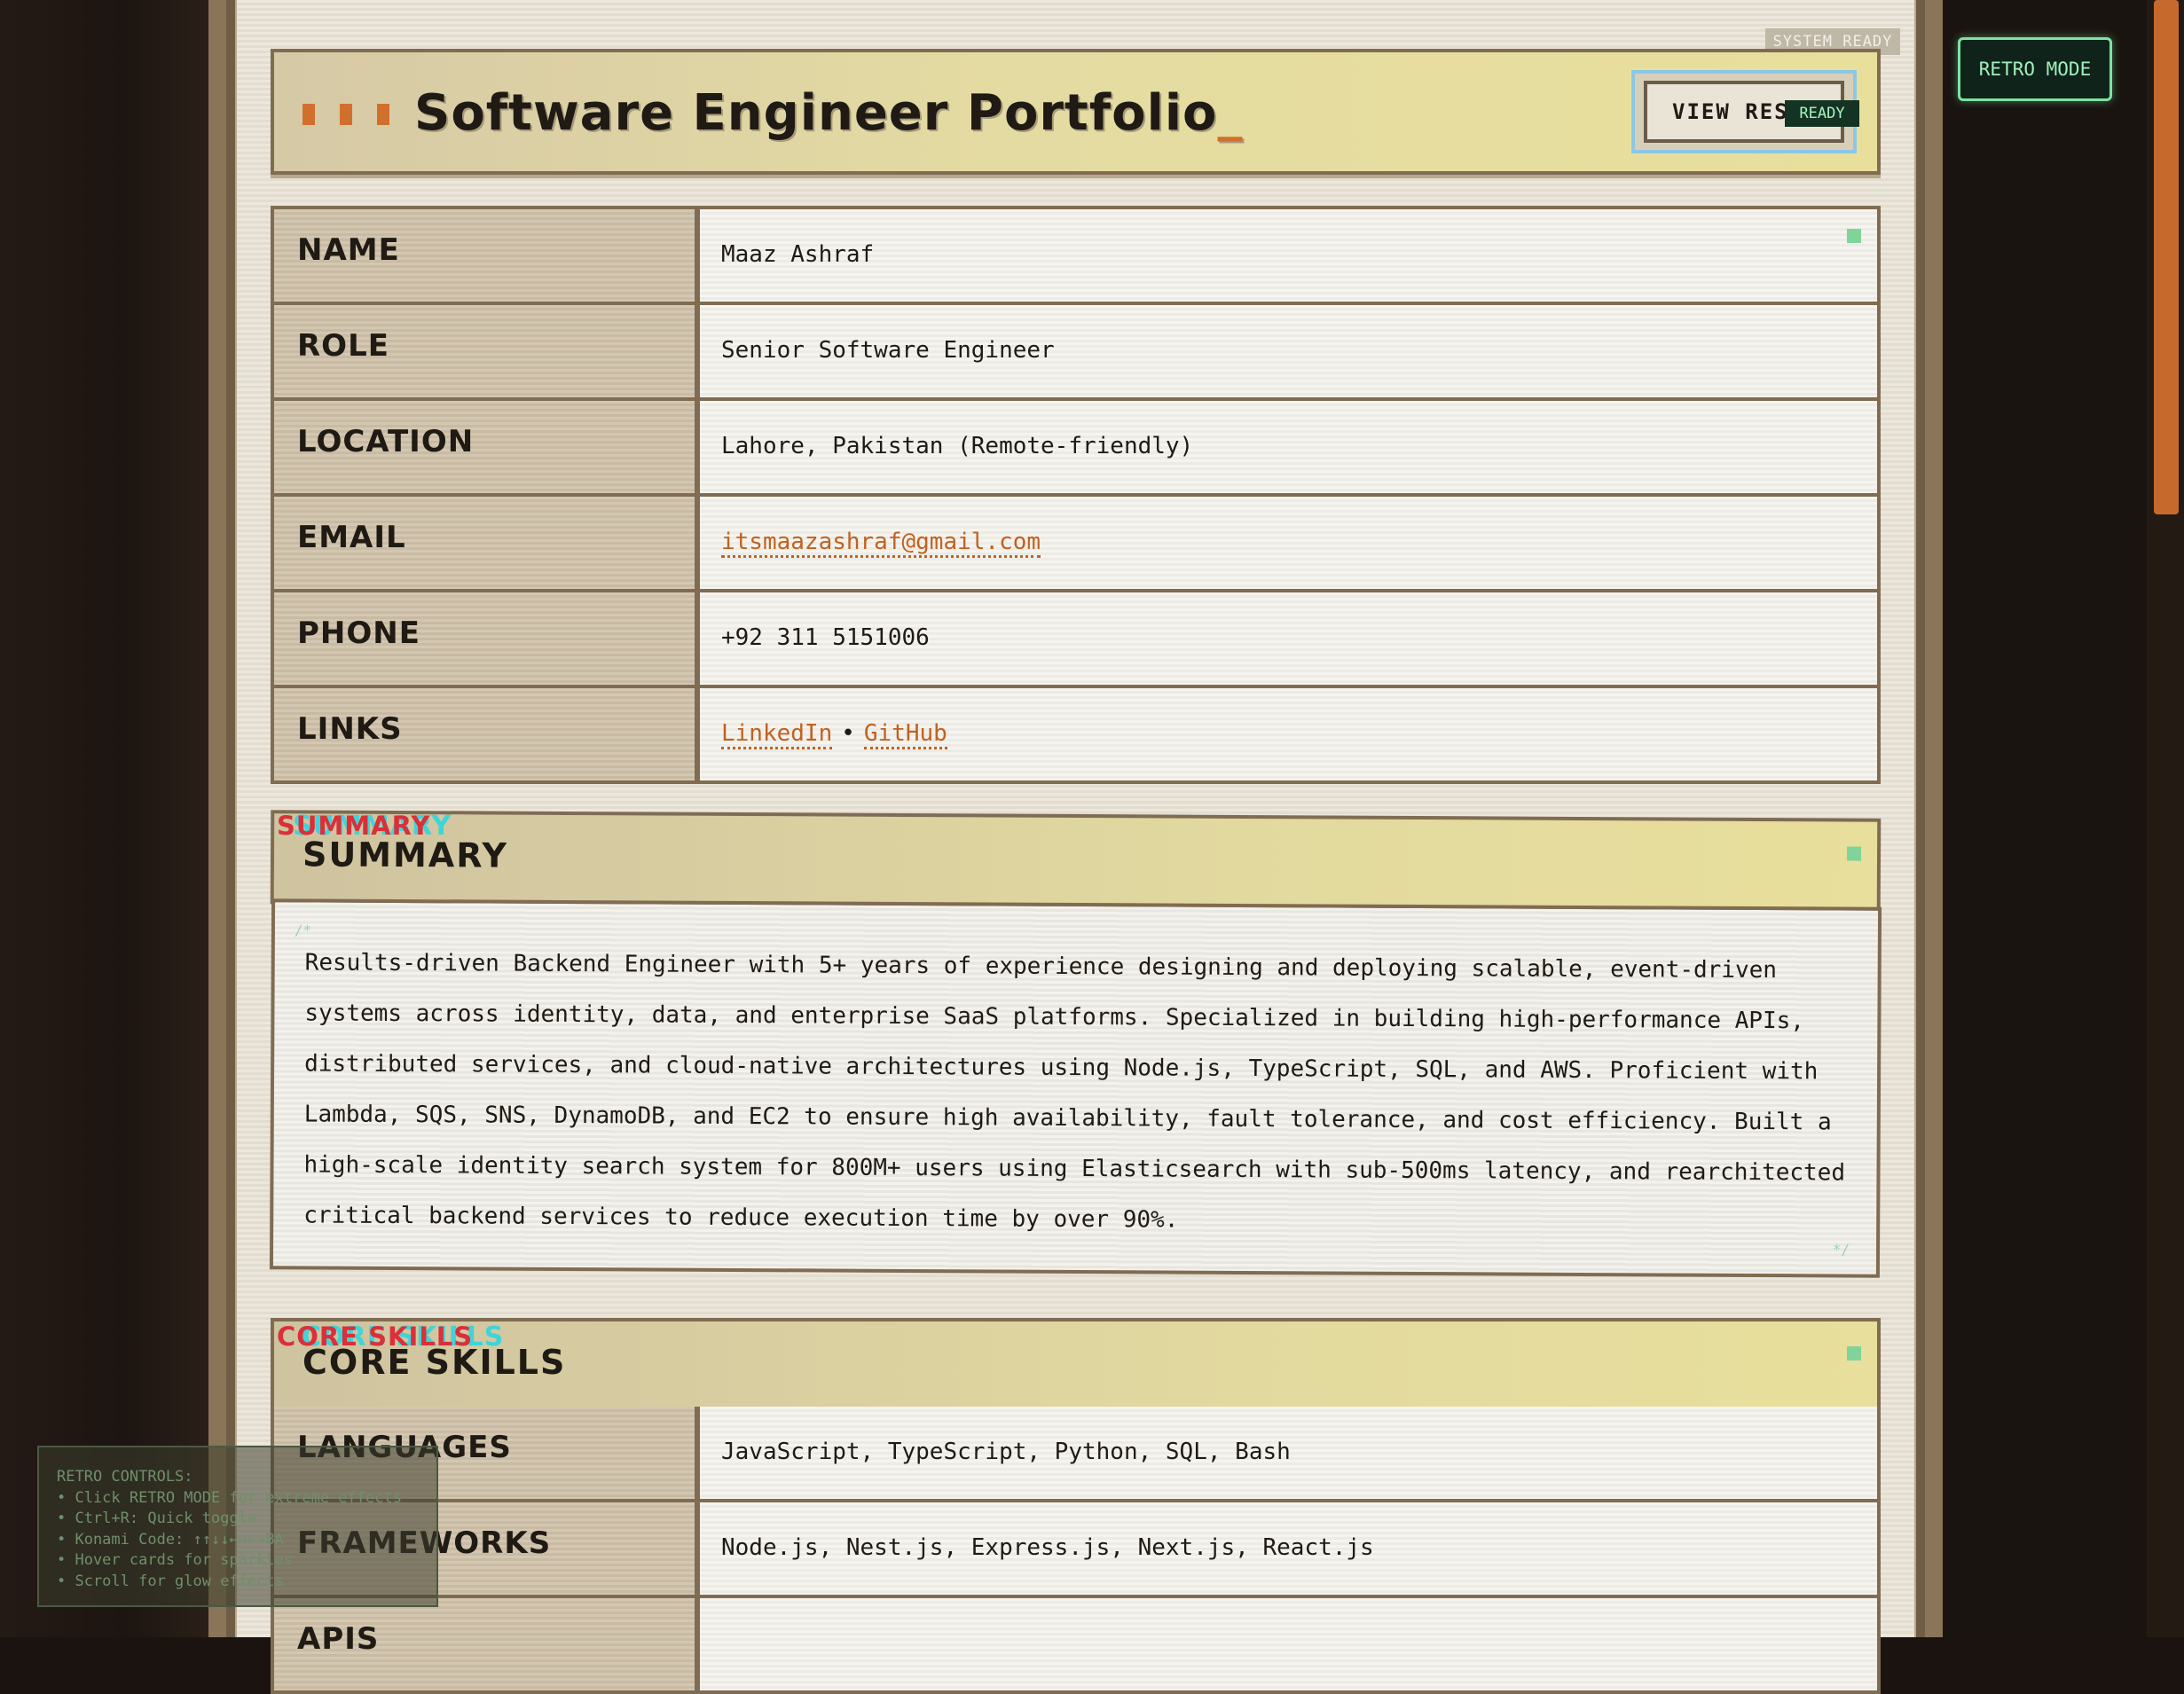 The width and height of the screenshot is (2184, 1694). I want to click on retro-controls-title: RETRO CONTROLS:, so click(125, 1477).